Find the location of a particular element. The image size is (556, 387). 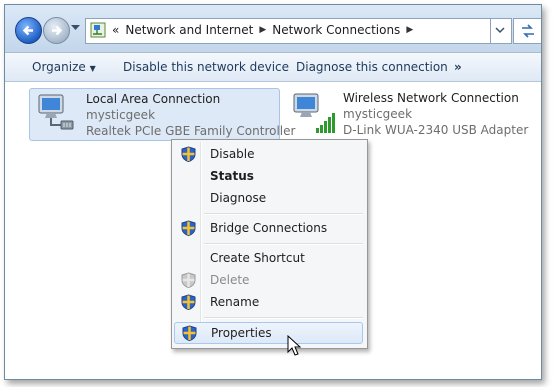

organize-label: Organize is located at coordinates (59, 67).